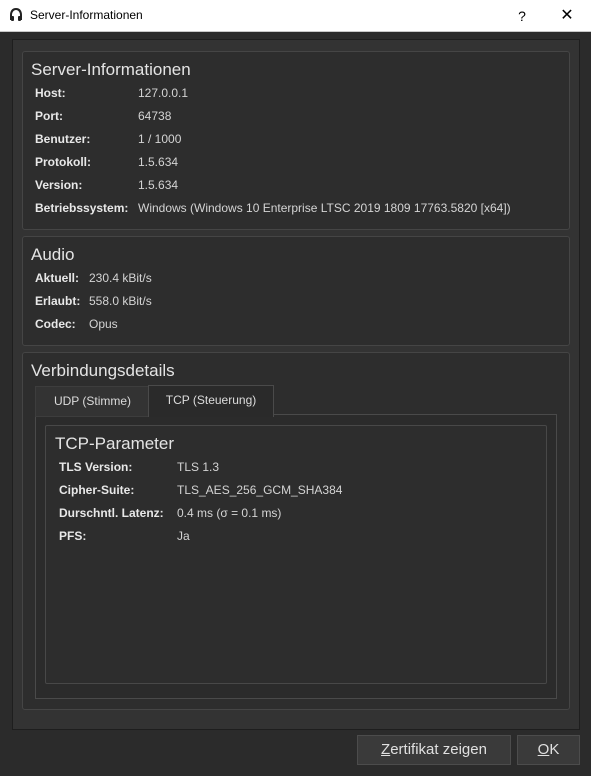 The height and width of the screenshot is (776, 591). Describe the element at coordinates (63, 162) in the screenshot. I see `protocol-label: Protokoll:` at that location.